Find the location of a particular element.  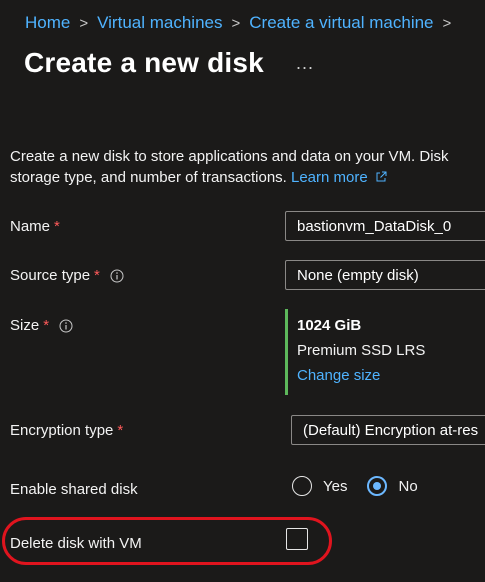

name-input: bastionvm_DataDisk_0 is located at coordinates (385, 226).